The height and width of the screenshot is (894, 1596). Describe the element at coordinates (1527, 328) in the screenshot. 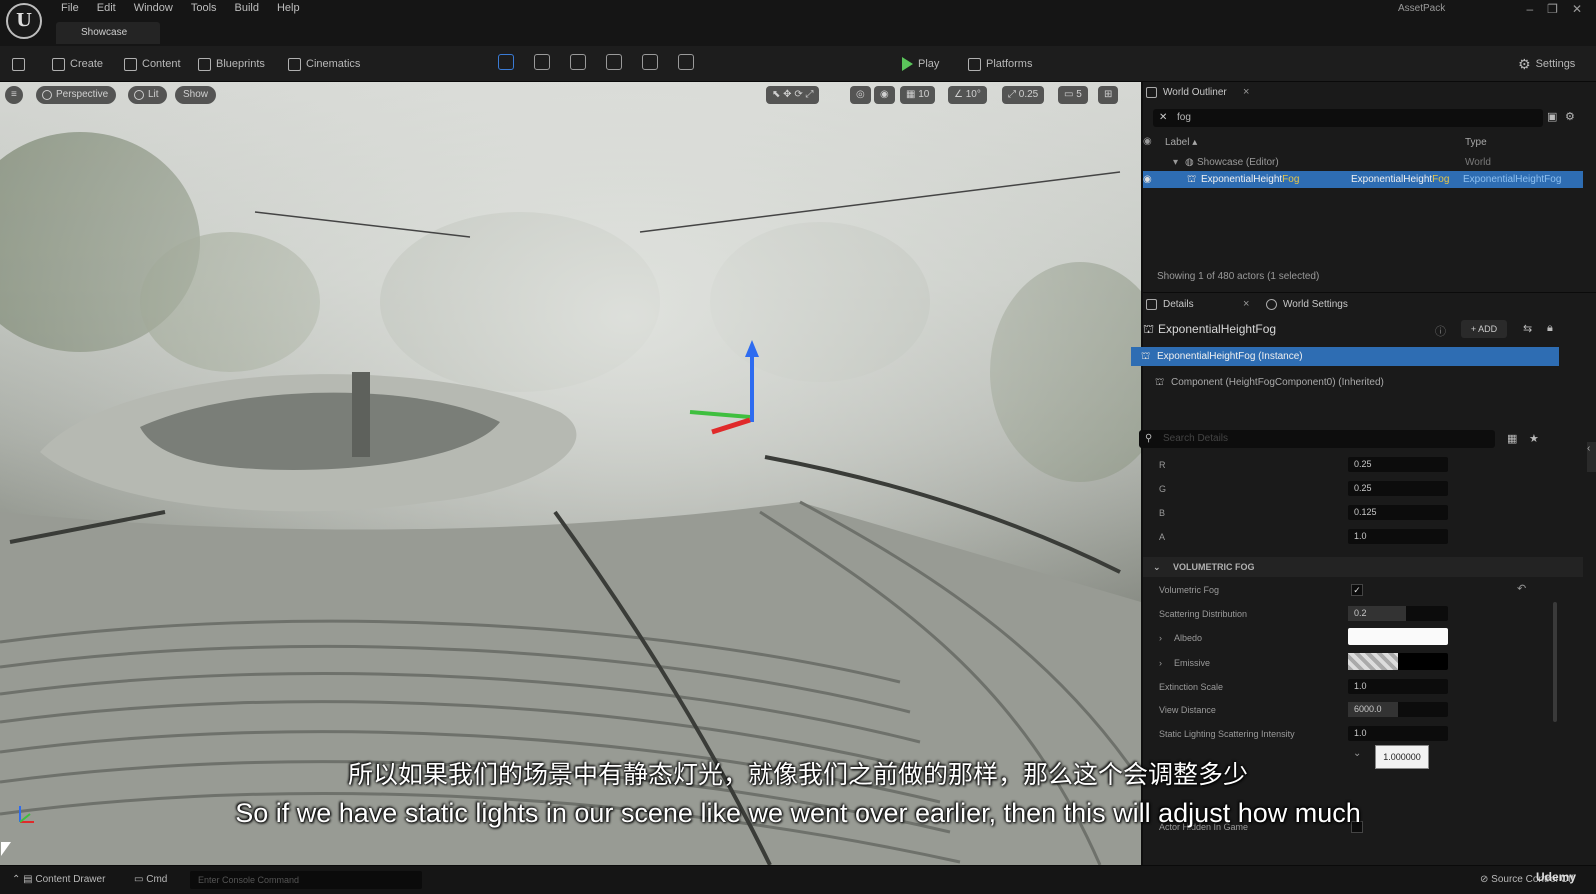

I see `blueprint-icon: ⇆` at that location.